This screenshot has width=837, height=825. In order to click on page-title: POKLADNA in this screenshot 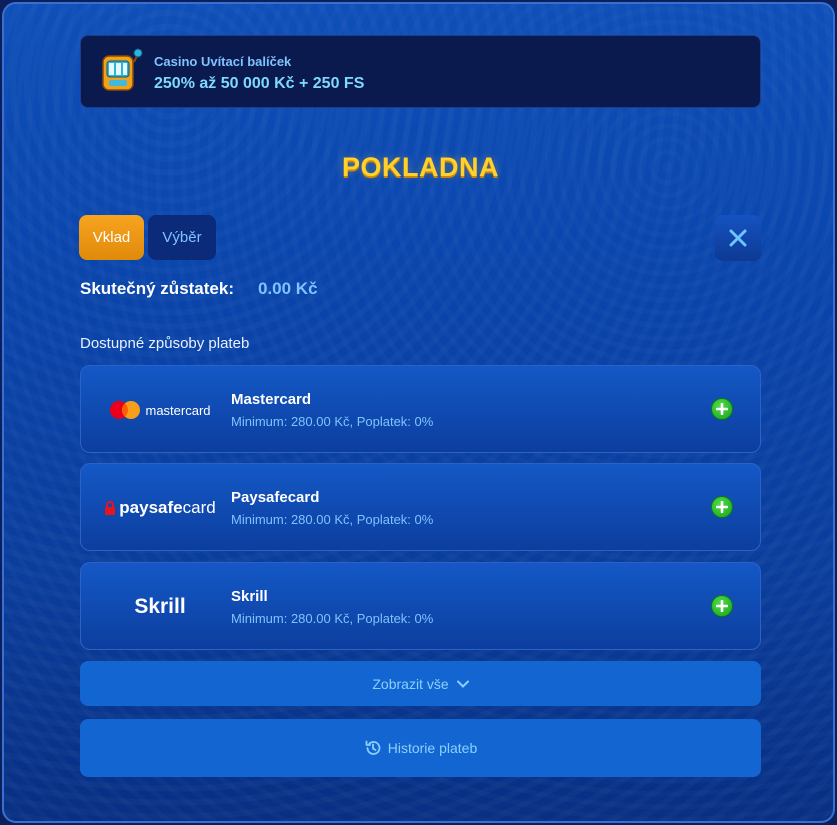, I will do `click(420, 167)`.